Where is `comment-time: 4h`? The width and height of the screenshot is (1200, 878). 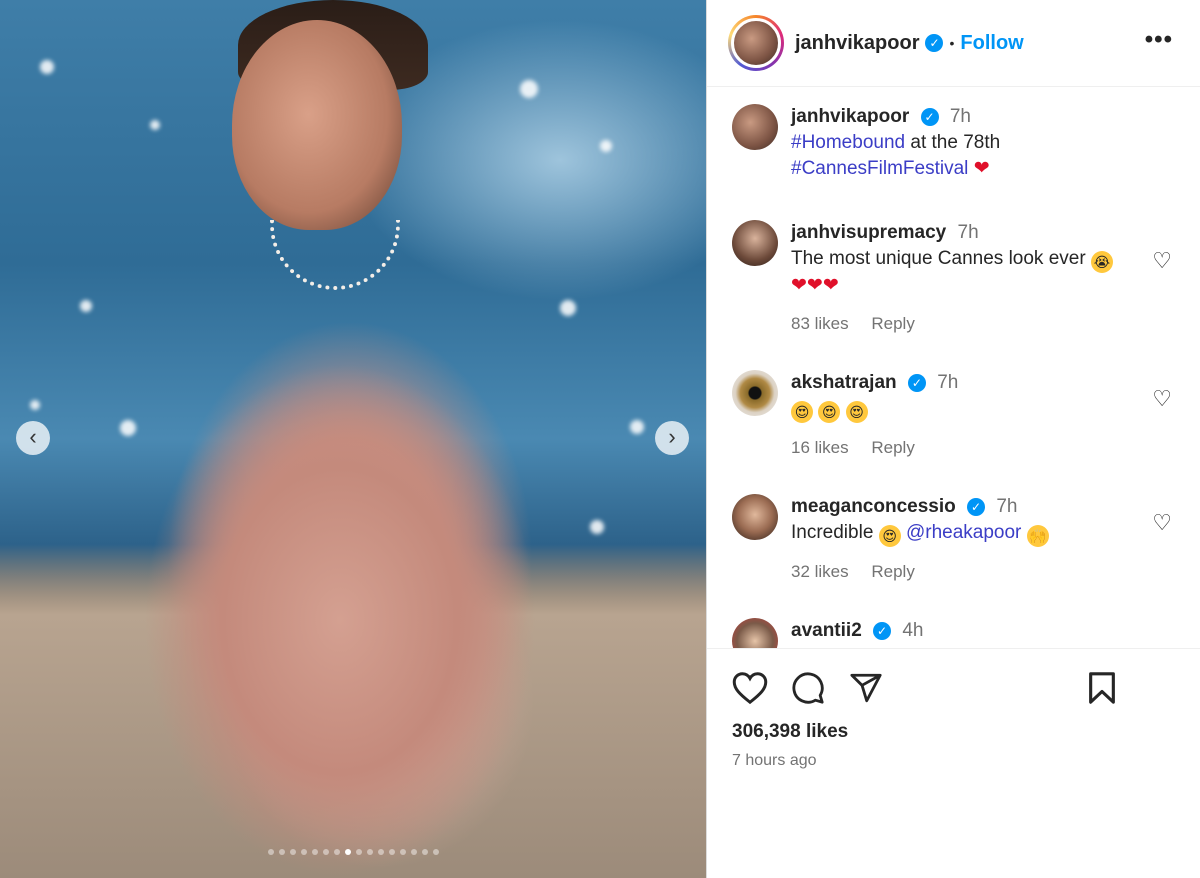
comment-time: 4h is located at coordinates (913, 630).